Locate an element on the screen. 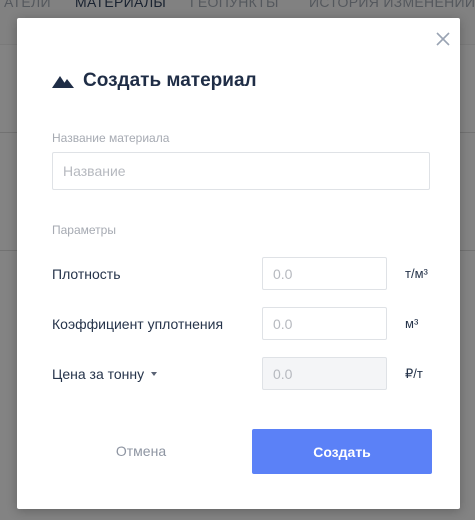 This screenshot has height=520, width=475. density-unit: т/м³ is located at coordinates (416, 273).